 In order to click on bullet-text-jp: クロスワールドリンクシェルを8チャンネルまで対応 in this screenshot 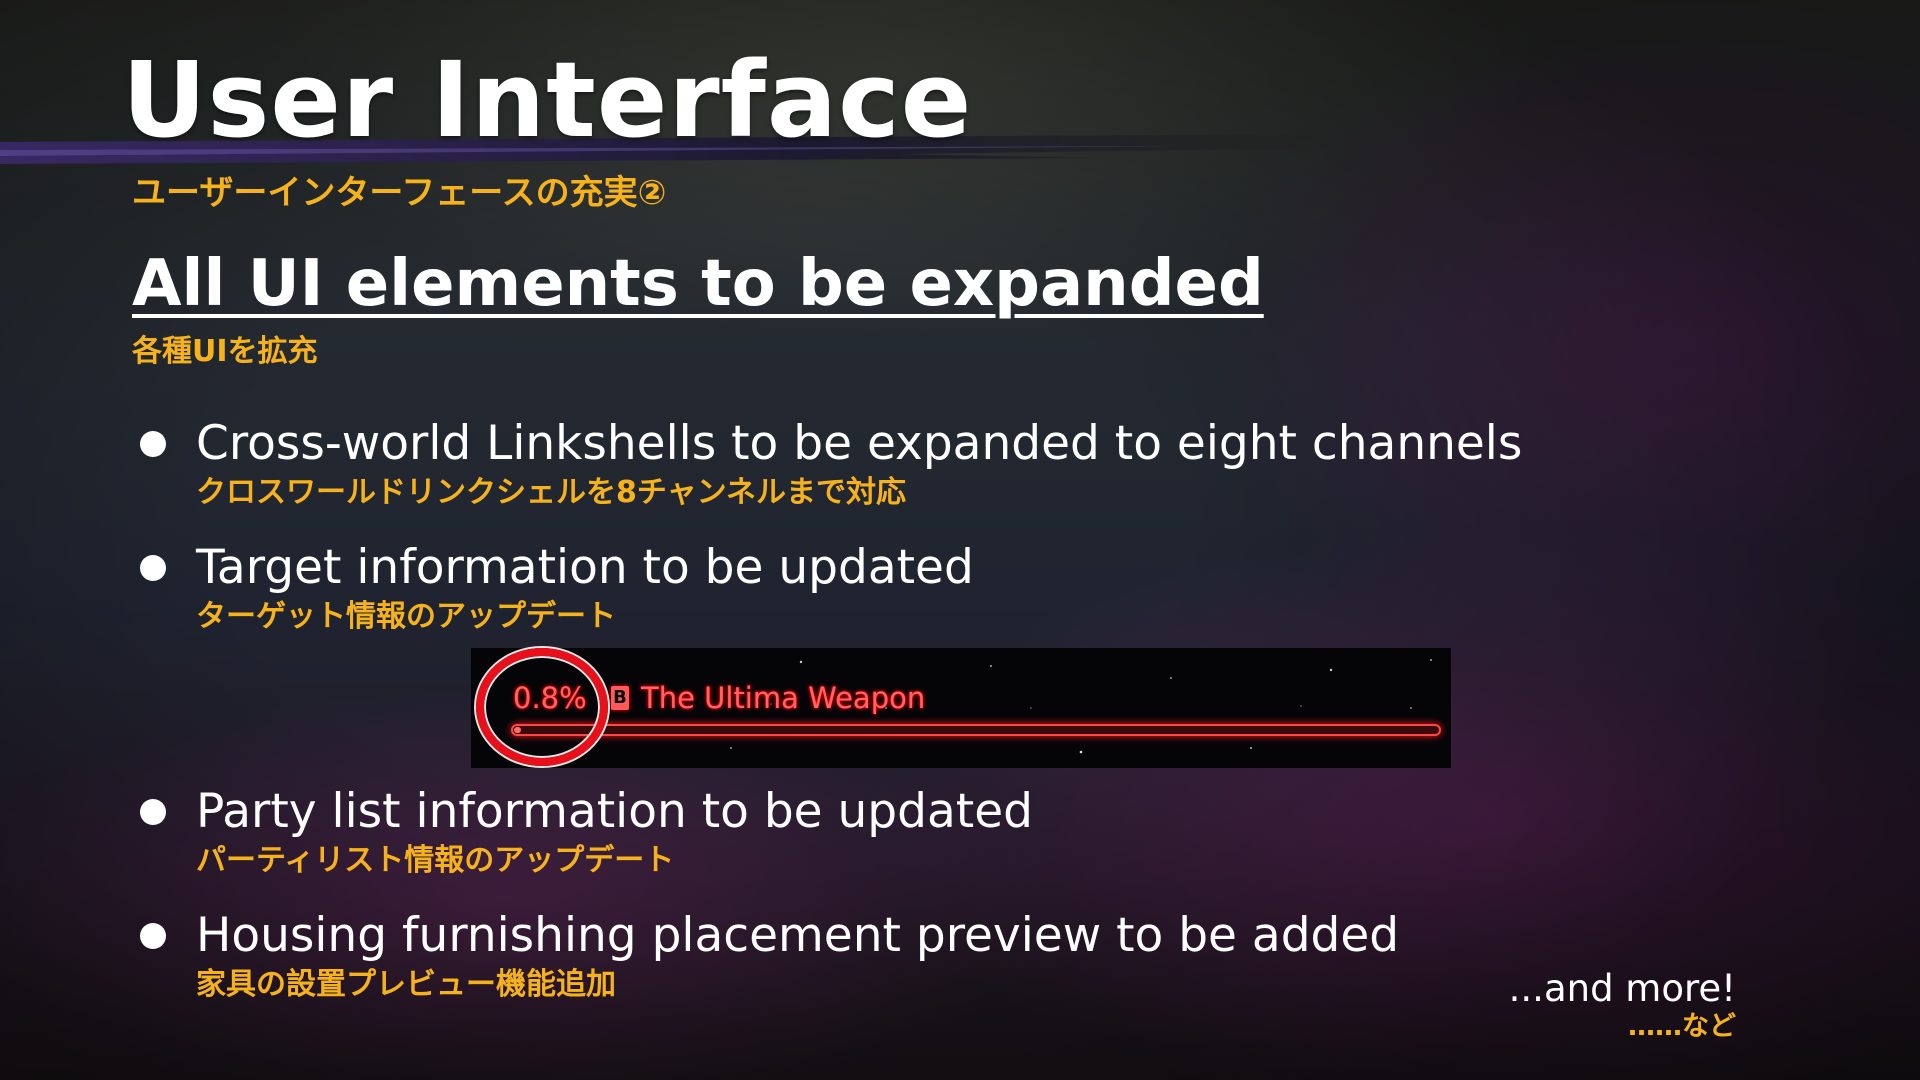, I will do `click(551, 492)`.